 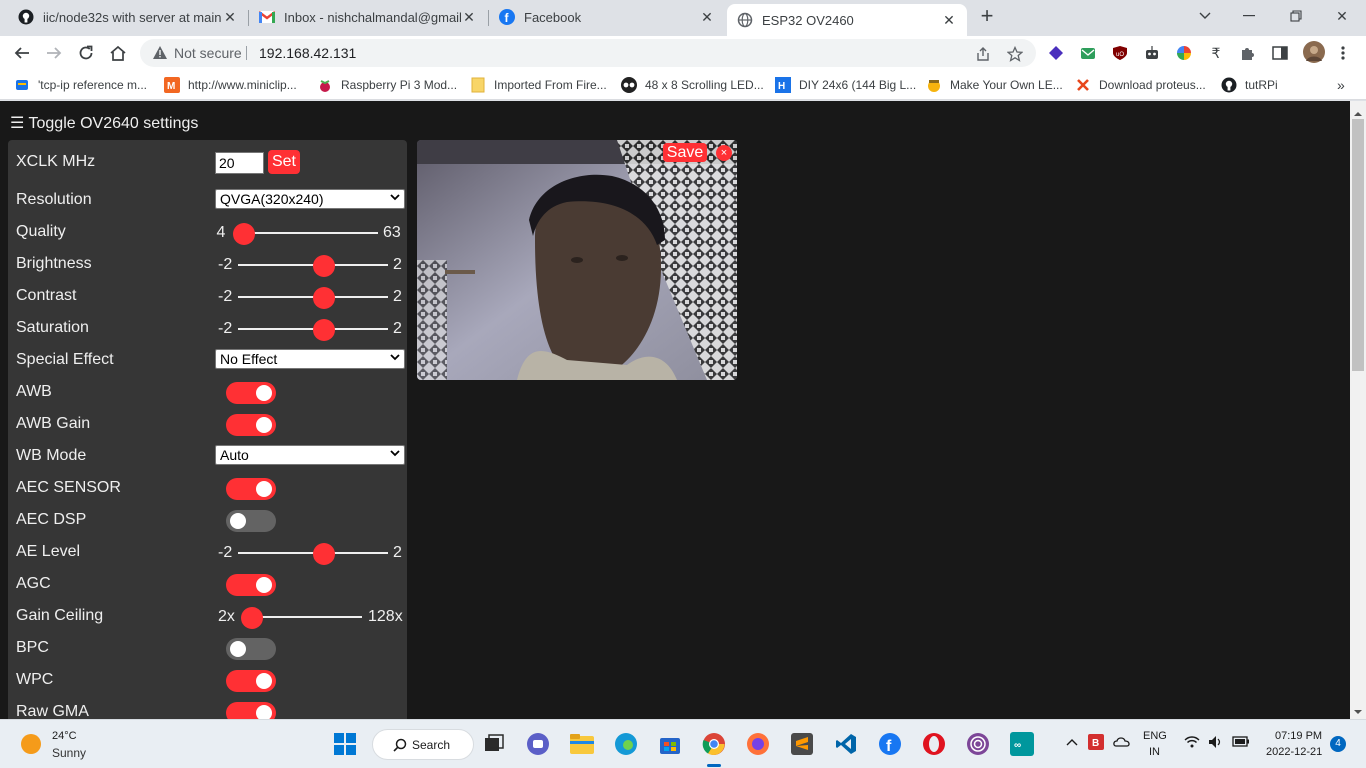 I want to click on file-explorer-icon, so click(x=582, y=744).